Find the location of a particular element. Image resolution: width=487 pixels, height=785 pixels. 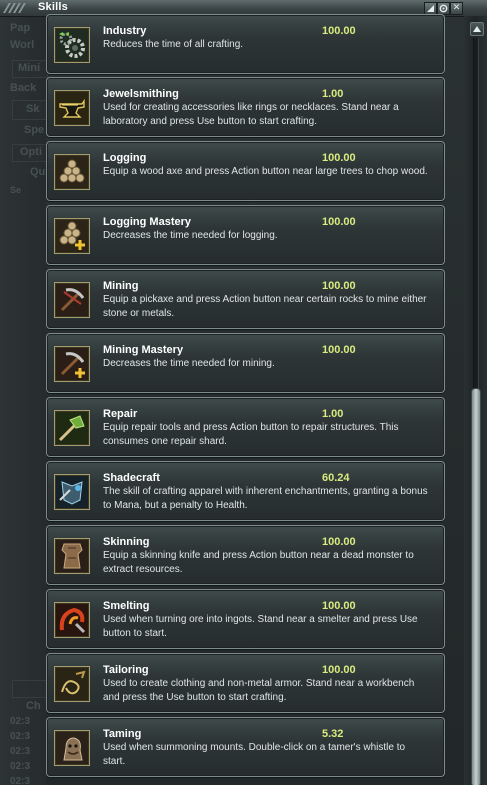

thread-icon is located at coordinates (72, 684).